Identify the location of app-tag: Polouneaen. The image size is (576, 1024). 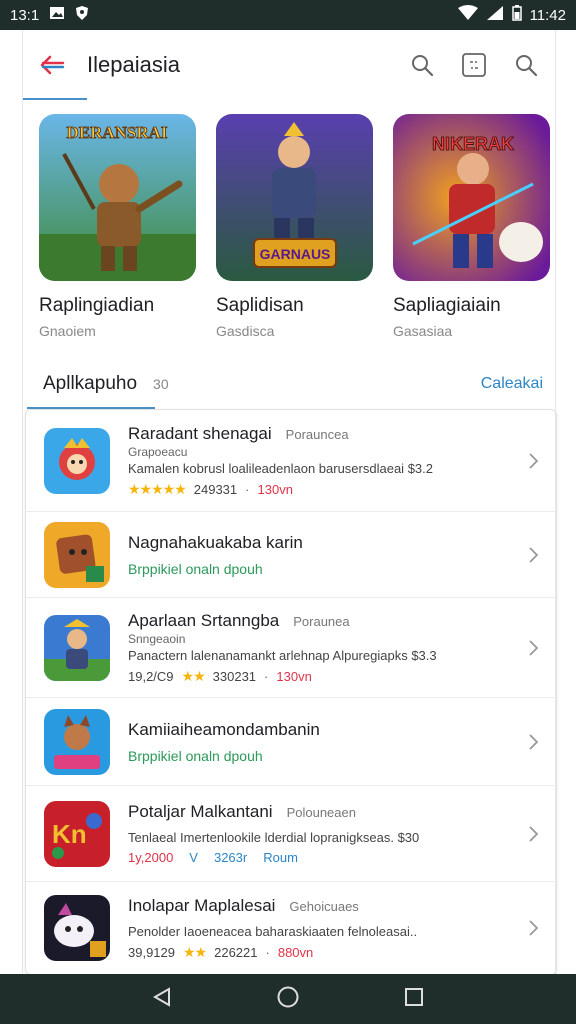
(321, 812).